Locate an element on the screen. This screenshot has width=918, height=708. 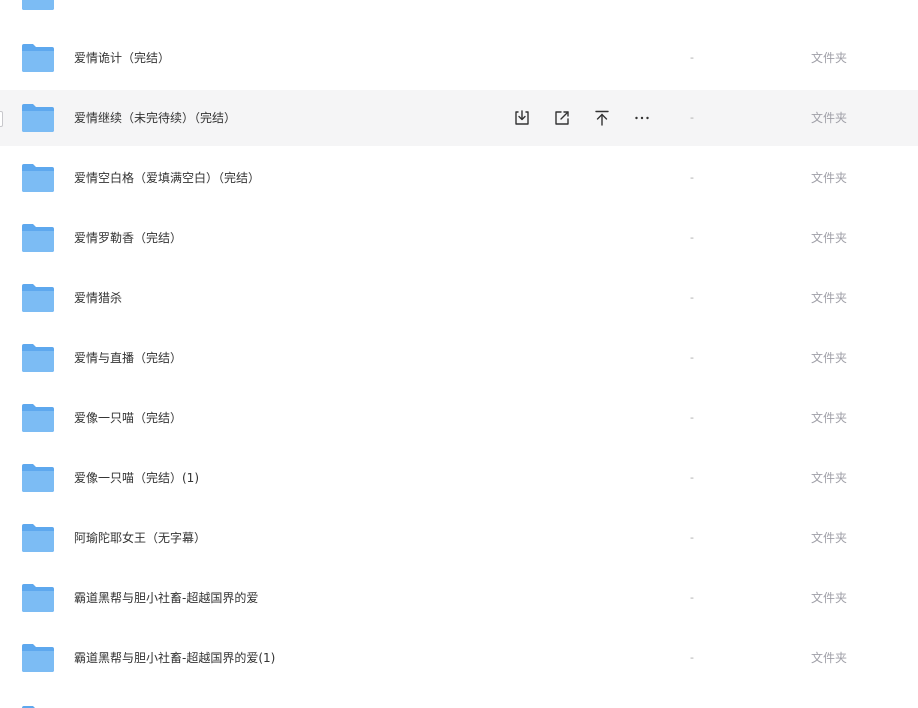
folder-name: 霸道黑帮与胆小社畜-超越国界的爱(1) is located at coordinates (174, 658).